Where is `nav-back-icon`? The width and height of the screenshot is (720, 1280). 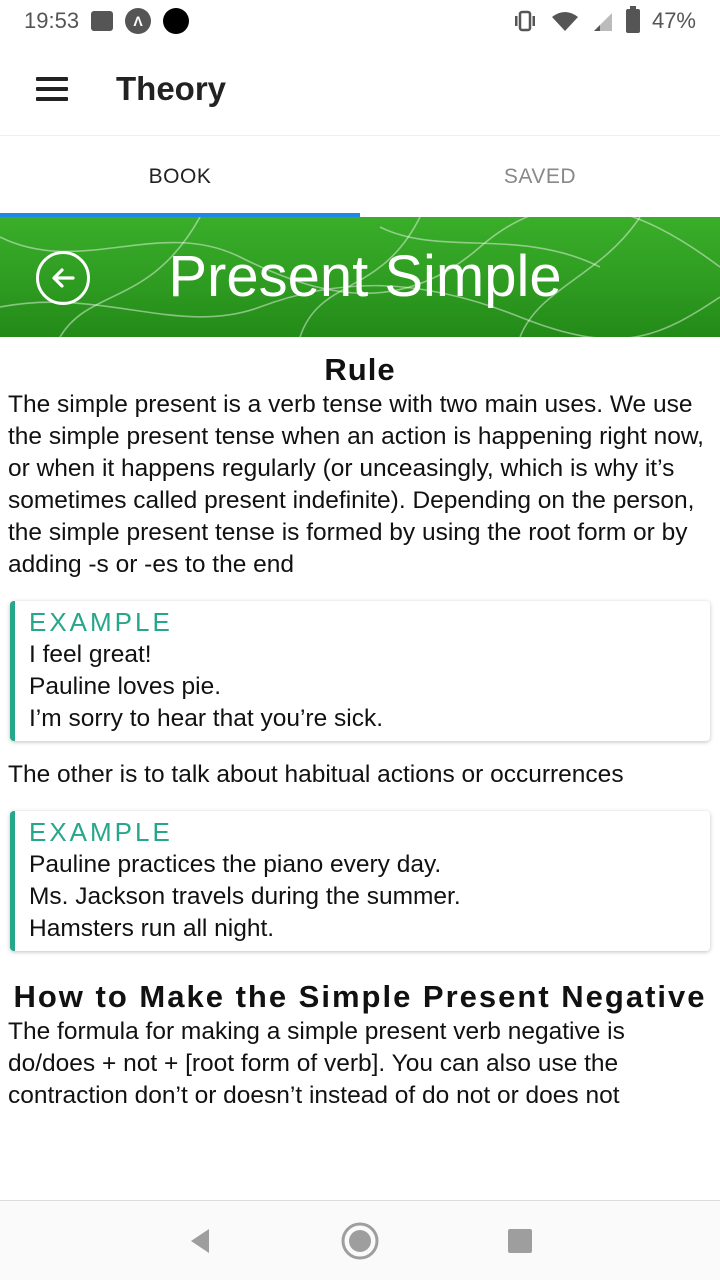
nav-back-icon is located at coordinates (200, 1241).